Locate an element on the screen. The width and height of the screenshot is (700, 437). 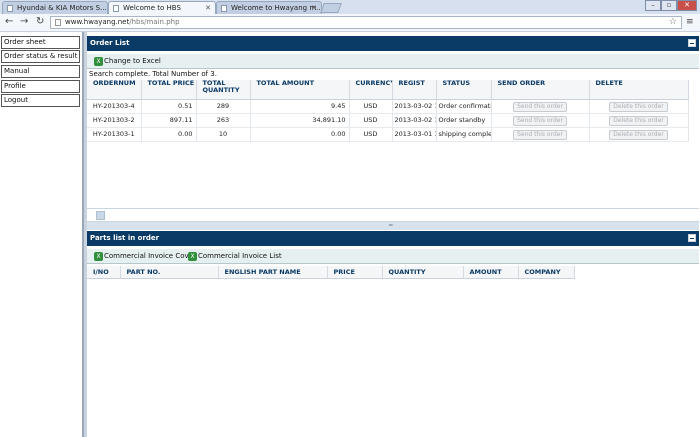
order-list-pager is located at coordinates (393, 215).